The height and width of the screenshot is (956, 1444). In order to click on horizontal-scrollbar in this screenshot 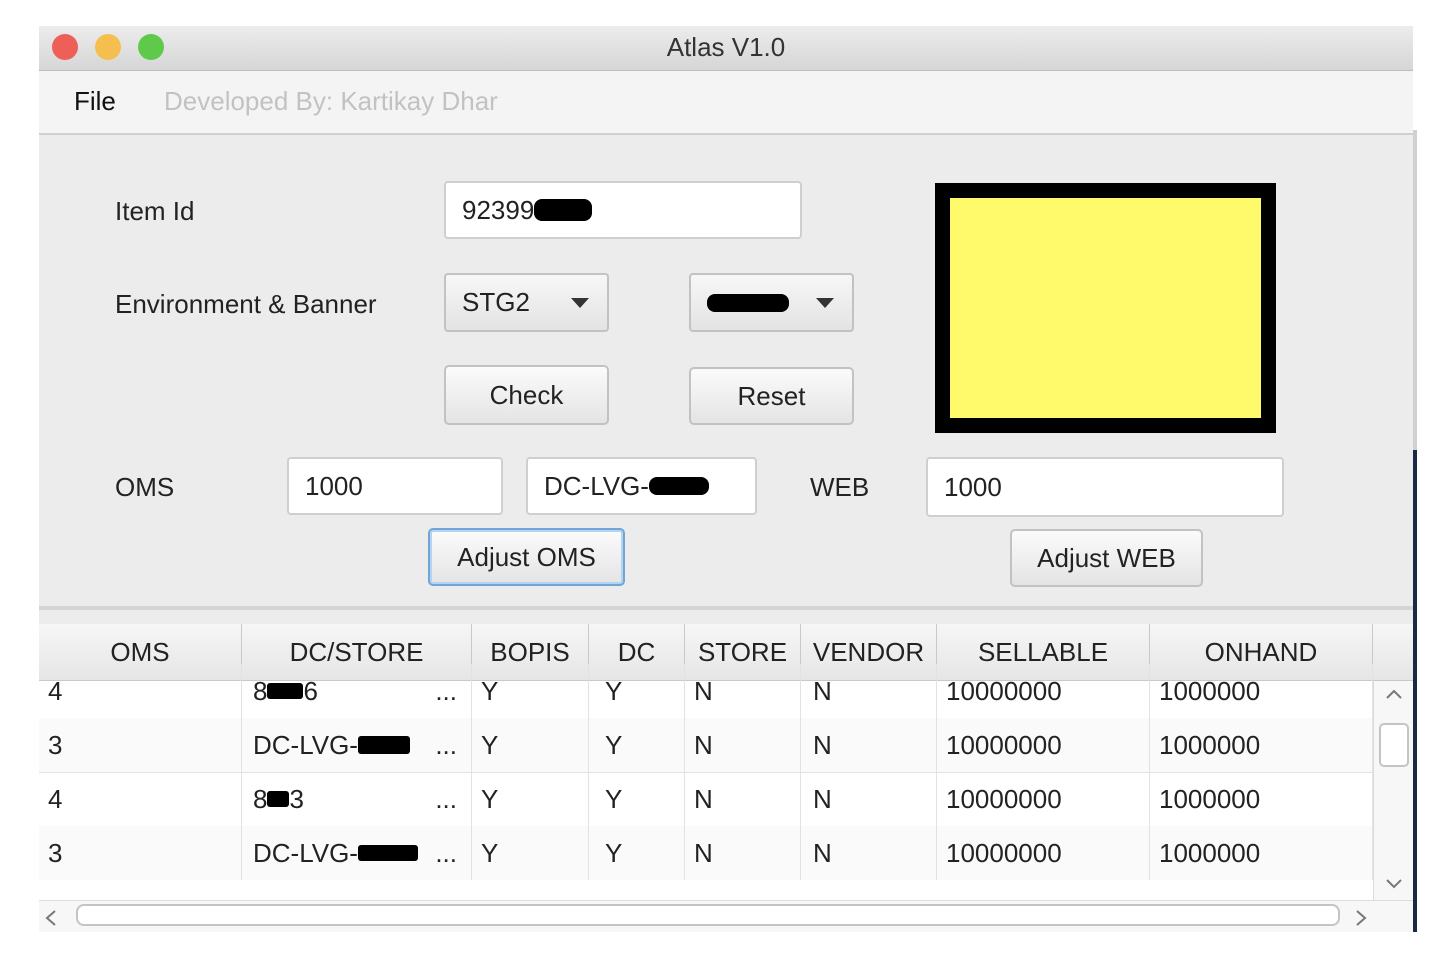, I will do `click(726, 916)`.